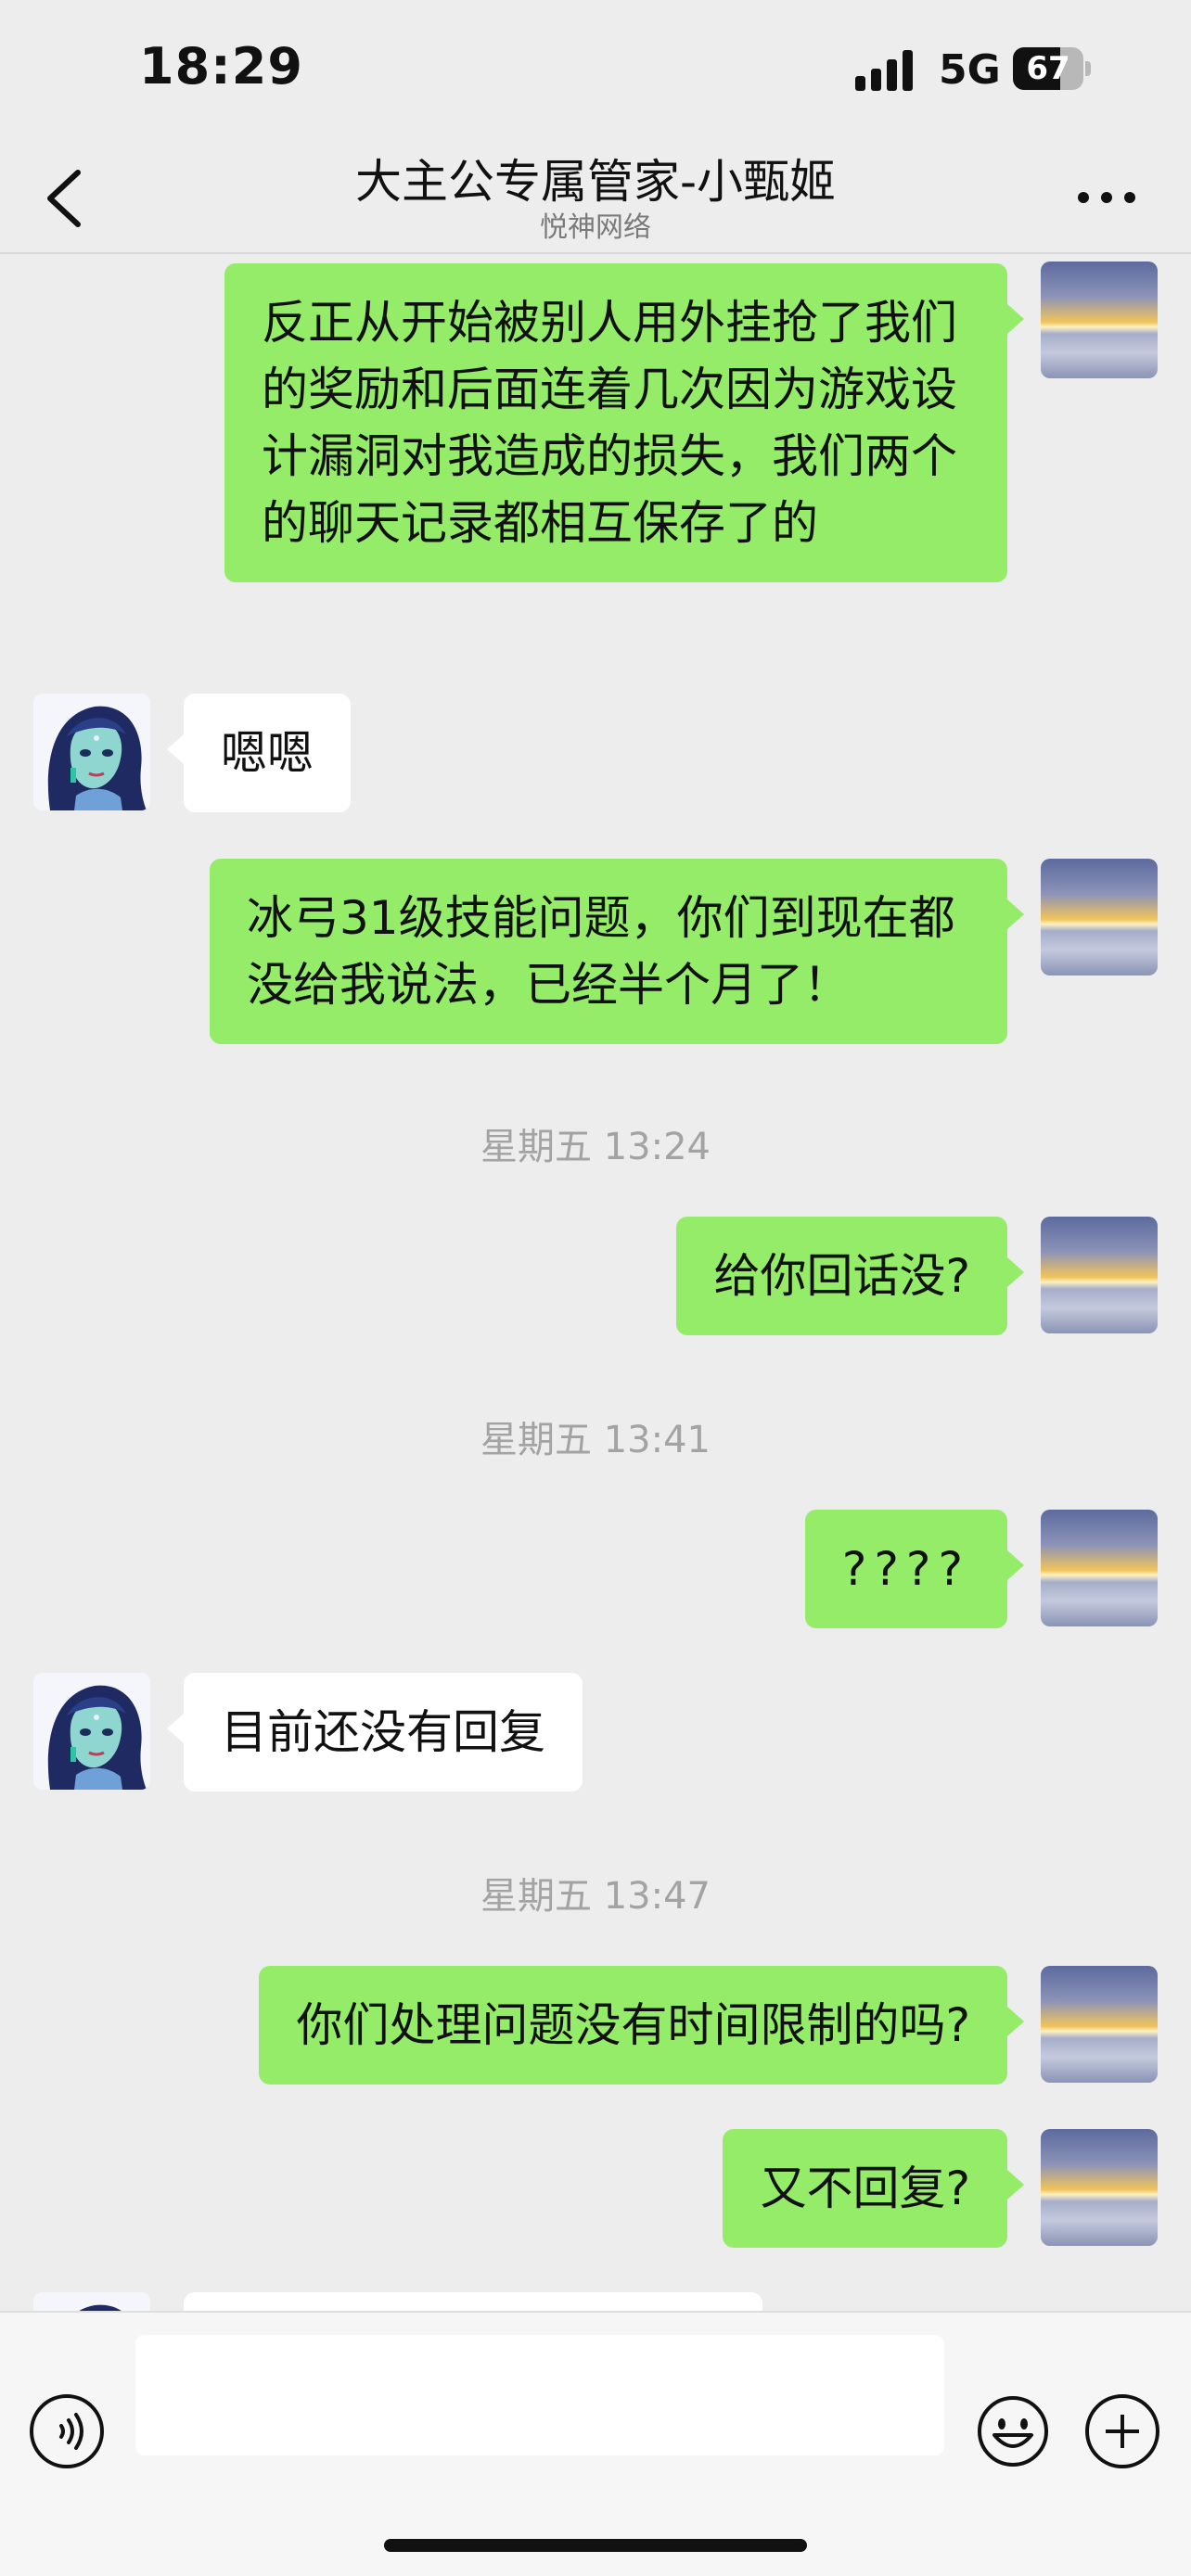 The height and width of the screenshot is (2576, 1191). Describe the element at coordinates (473, 2301) in the screenshot. I see `received-message-bubble` at that location.